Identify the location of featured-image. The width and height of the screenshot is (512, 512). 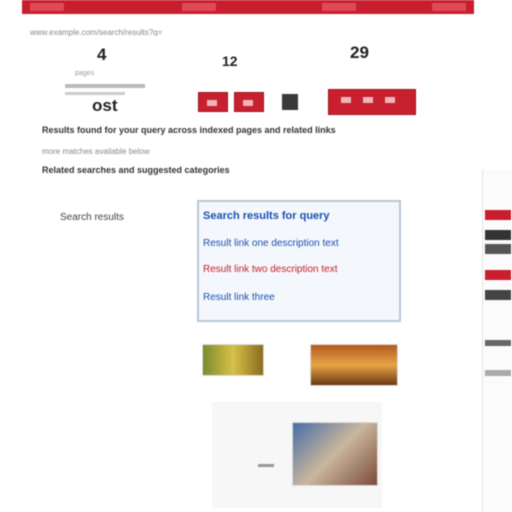
(335, 454).